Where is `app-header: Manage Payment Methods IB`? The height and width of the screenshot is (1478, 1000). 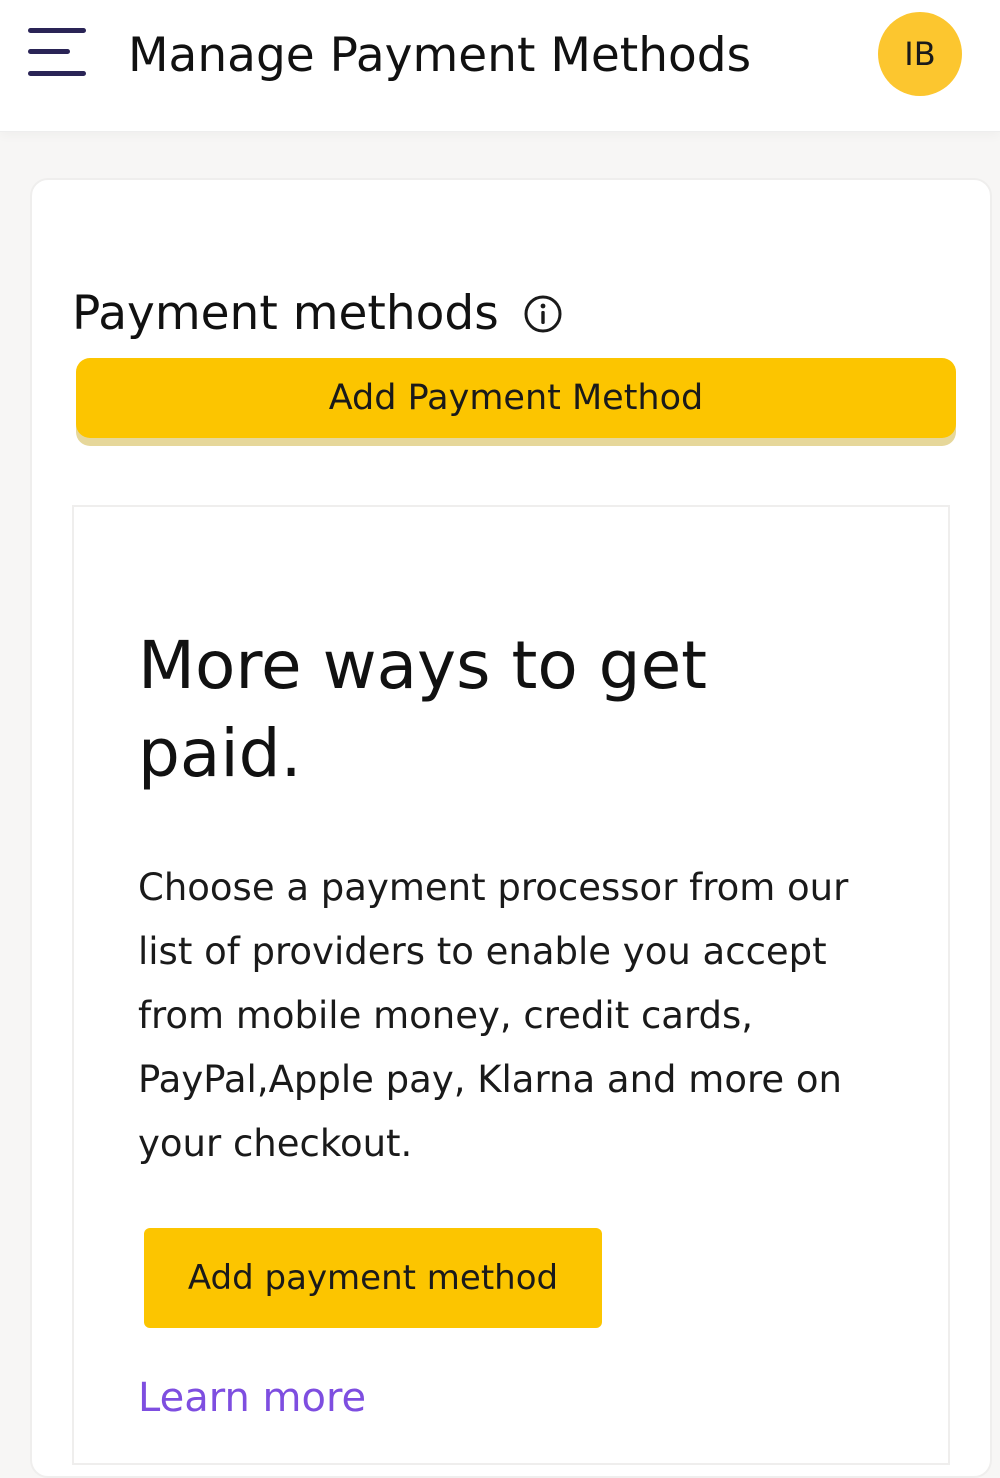 app-header: Manage Payment Methods IB is located at coordinates (500, 66).